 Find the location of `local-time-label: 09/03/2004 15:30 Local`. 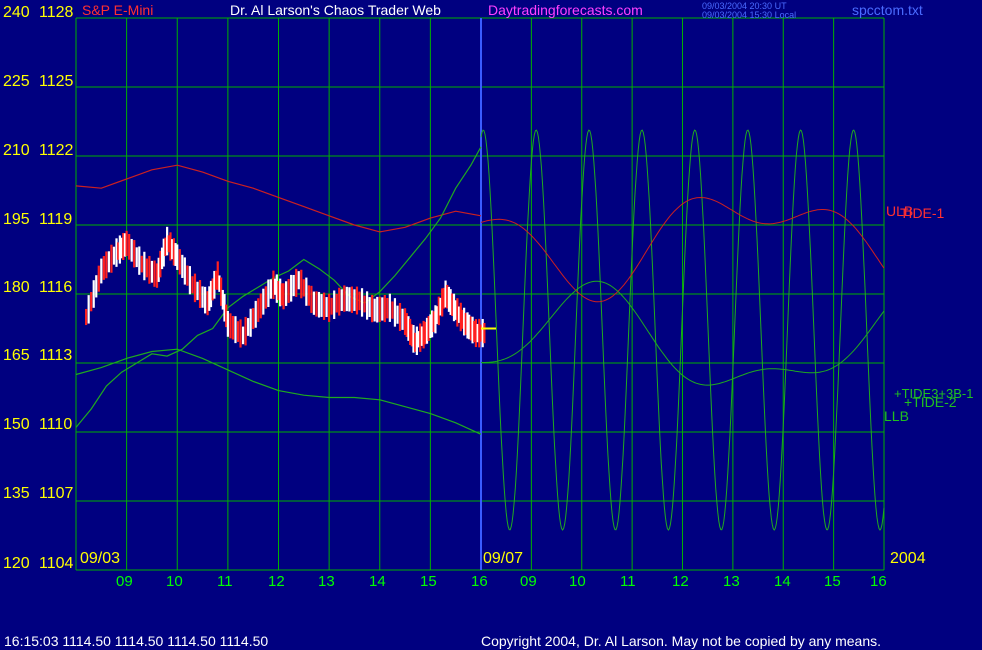

local-time-label: 09/03/2004 15:30 Local is located at coordinates (749, 15).